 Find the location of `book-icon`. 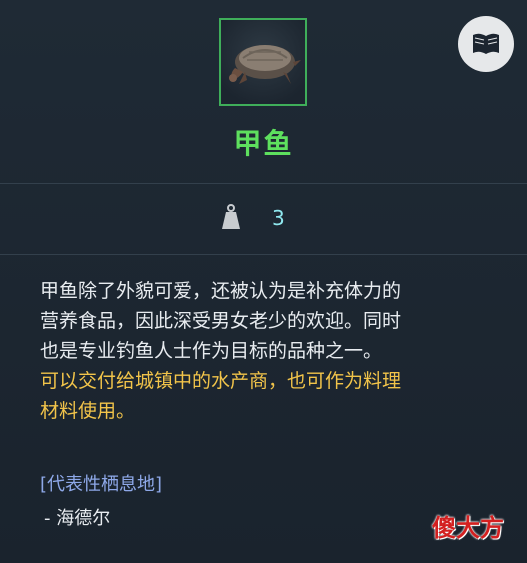

book-icon is located at coordinates (486, 43).